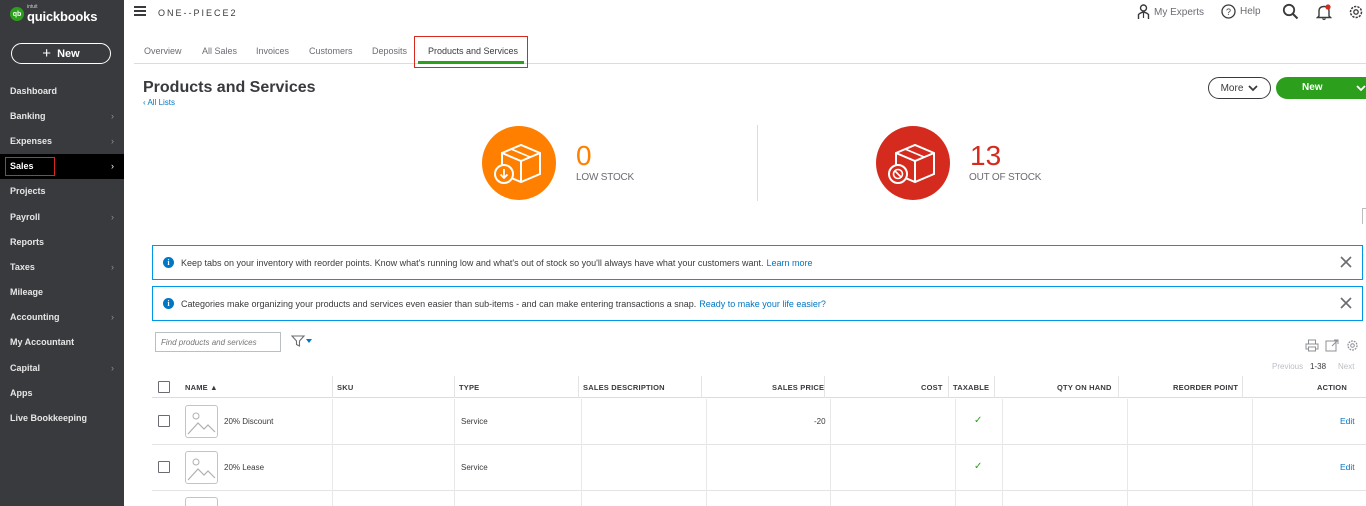 The height and width of the screenshot is (506, 1366). I want to click on print-icon, so click(1312, 345).